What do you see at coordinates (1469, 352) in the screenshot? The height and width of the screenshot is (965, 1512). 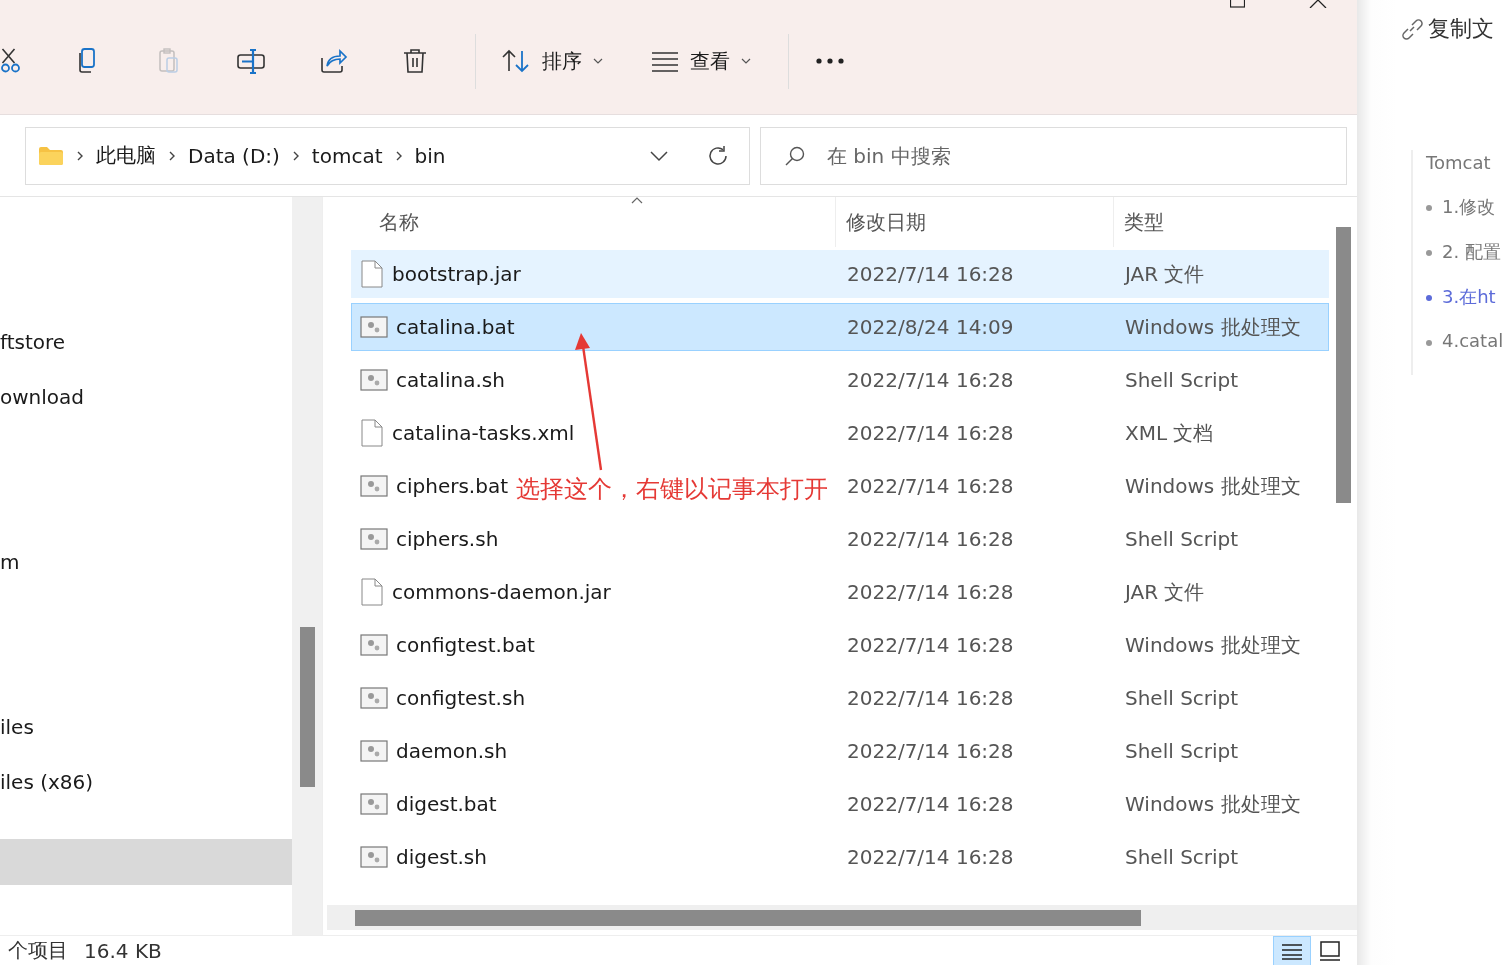 I see `toc-item: 4.catal` at bounding box center [1469, 352].